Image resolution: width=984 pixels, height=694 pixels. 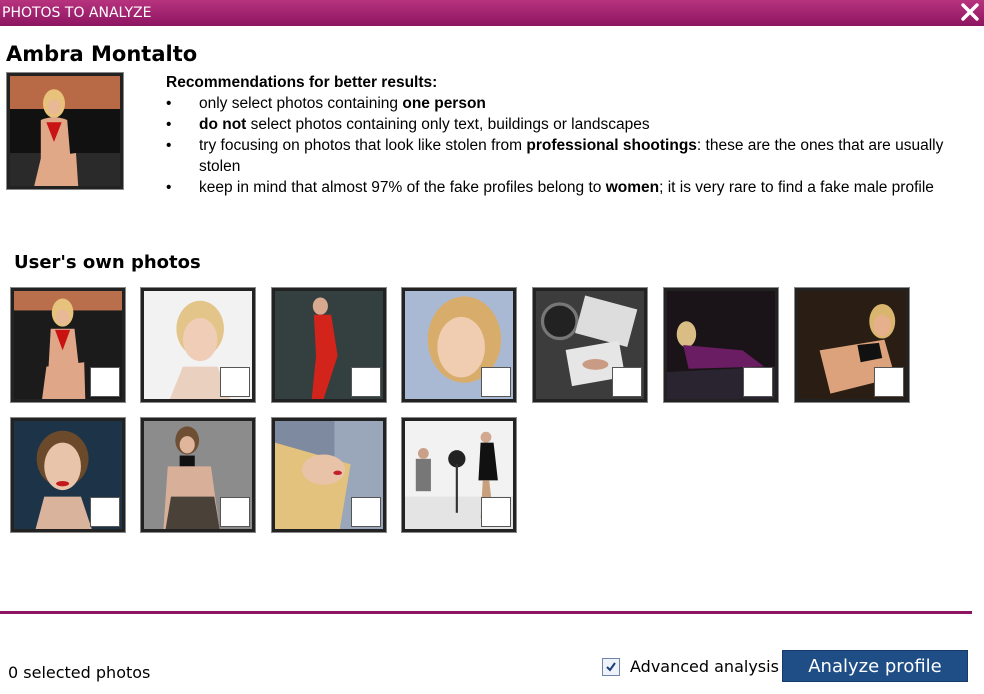 I want to click on advanced-analysis-checkbox, so click(x=611, y=666).